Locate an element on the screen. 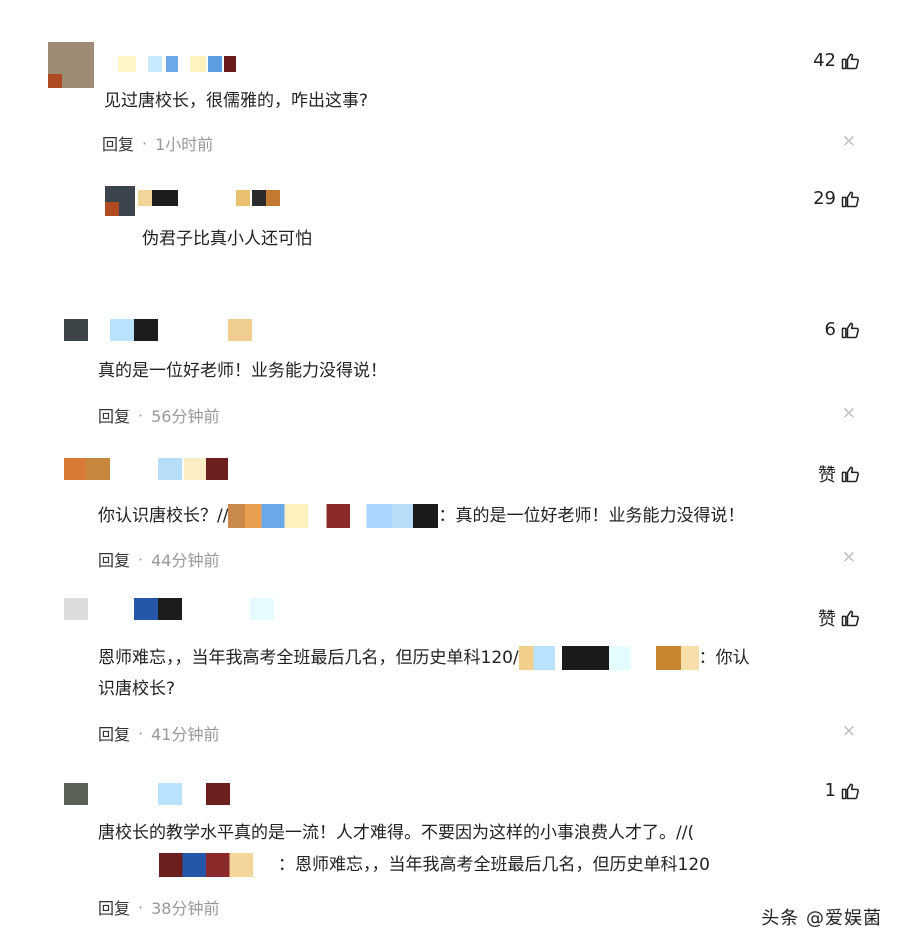  comment-text: 你认识唐校长？// ：真的是一位好老师！业务能力没得说！ is located at coordinates (421, 516).